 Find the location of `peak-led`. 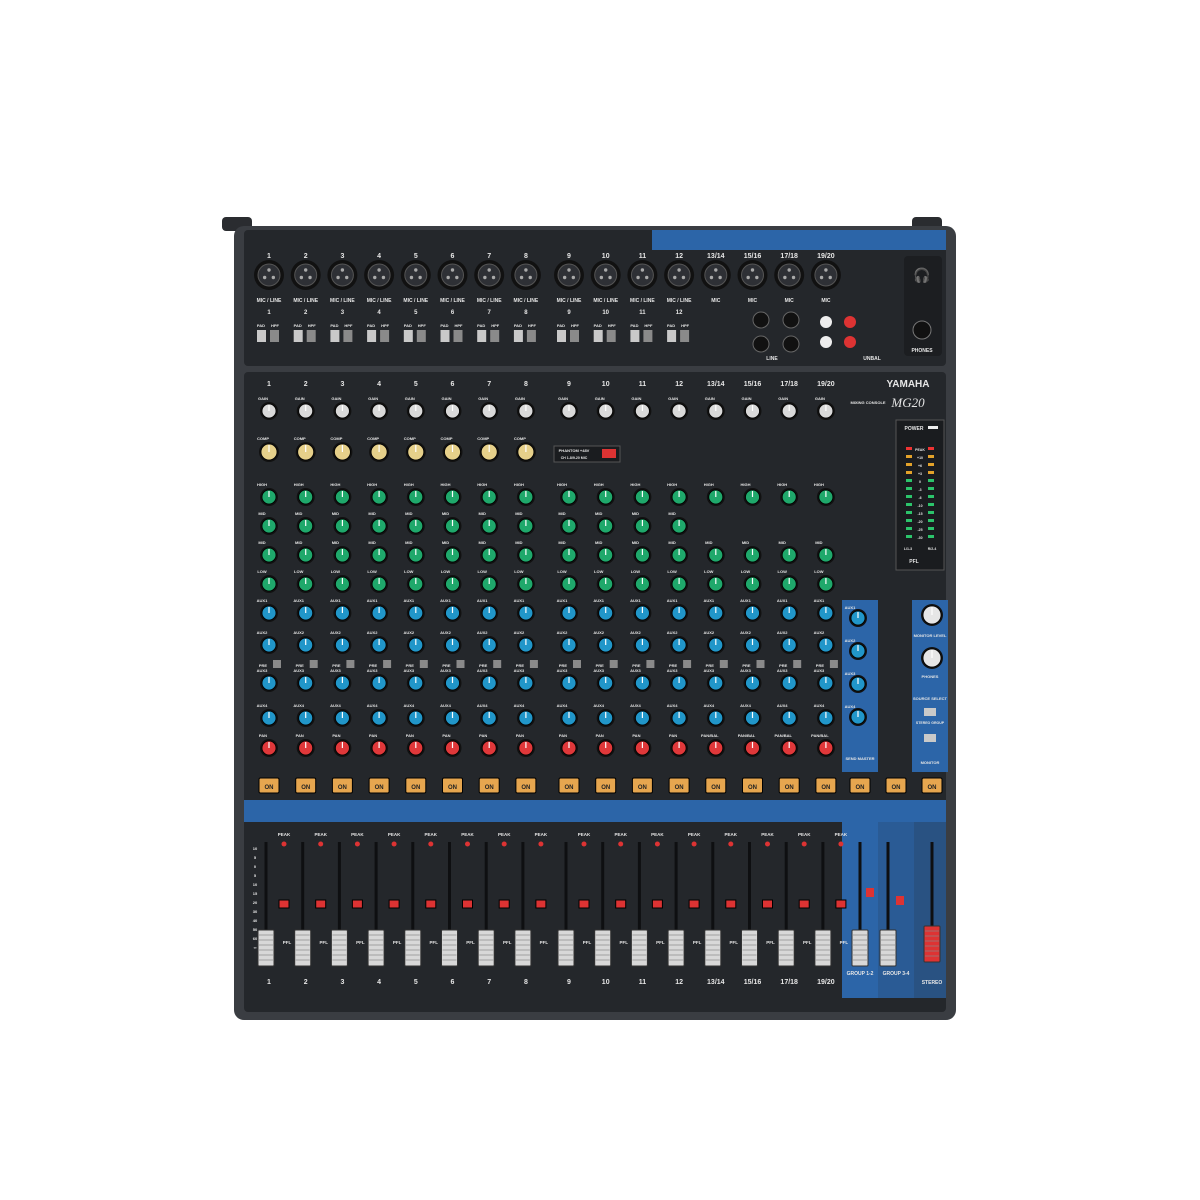

peak-led is located at coordinates (541, 844).